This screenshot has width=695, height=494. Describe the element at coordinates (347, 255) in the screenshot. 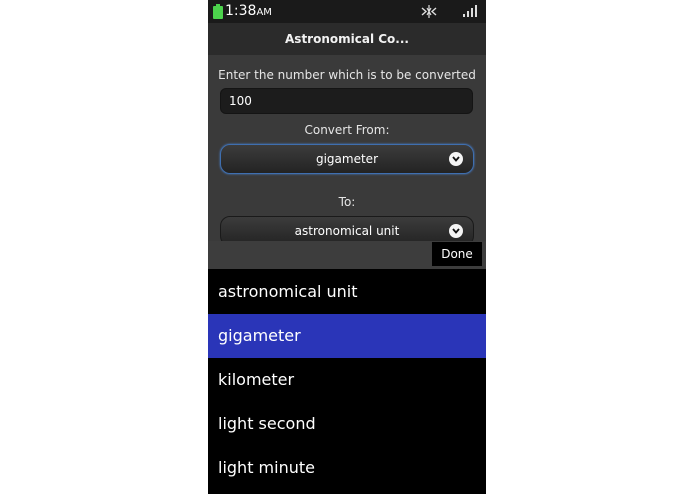

I see `picker-toolbar: Done` at that location.